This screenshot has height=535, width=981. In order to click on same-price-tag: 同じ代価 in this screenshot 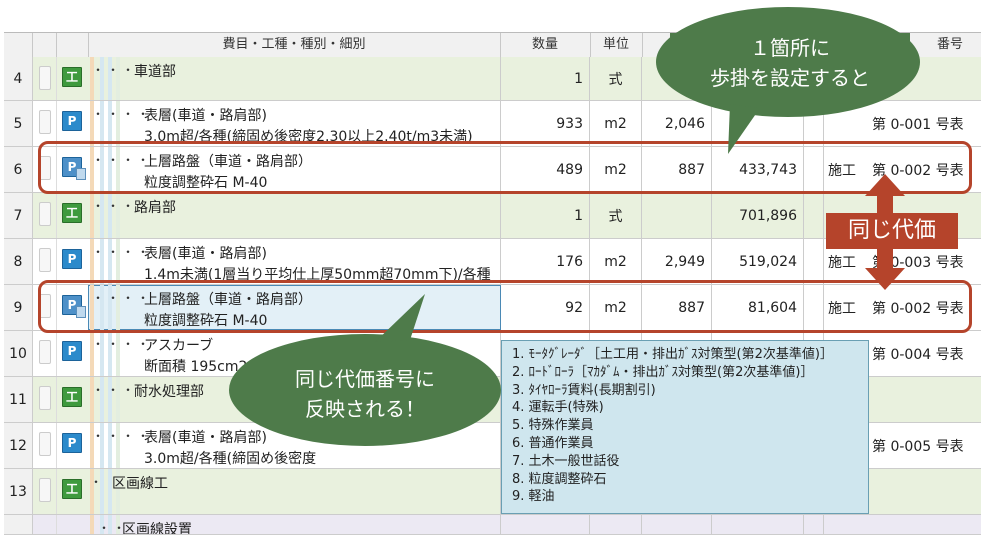, I will do `click(892, 231)`.